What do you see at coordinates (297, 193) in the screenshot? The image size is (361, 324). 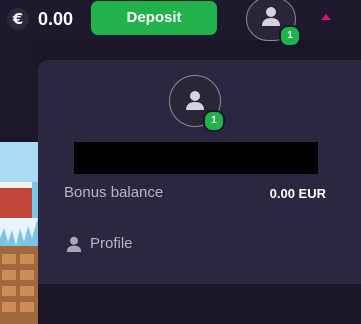 I see `bonus-balance-value: 0.00 EUR` at bounding box center [297, 193].